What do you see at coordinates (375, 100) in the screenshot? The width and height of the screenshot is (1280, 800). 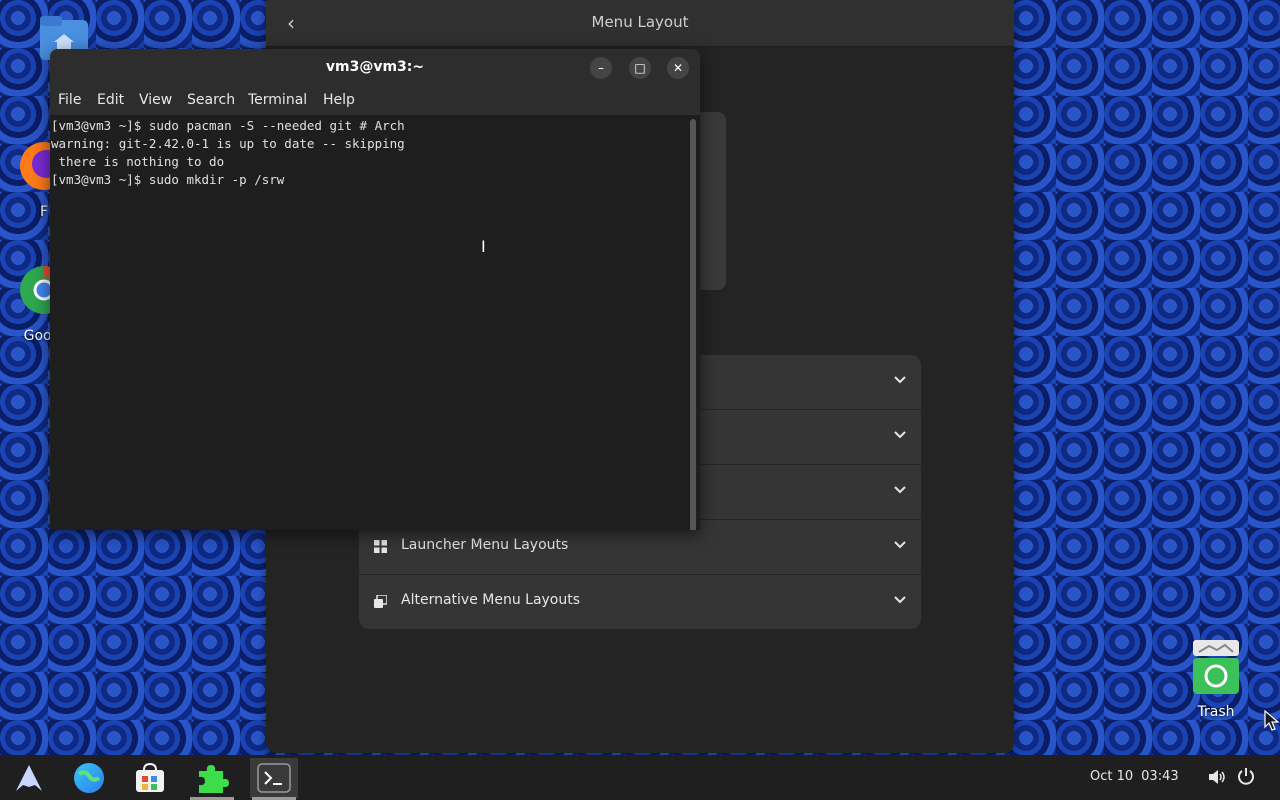 I see `terminal-menubar: File Edit View Search Terminal Help` at bounding box center [375, 100].